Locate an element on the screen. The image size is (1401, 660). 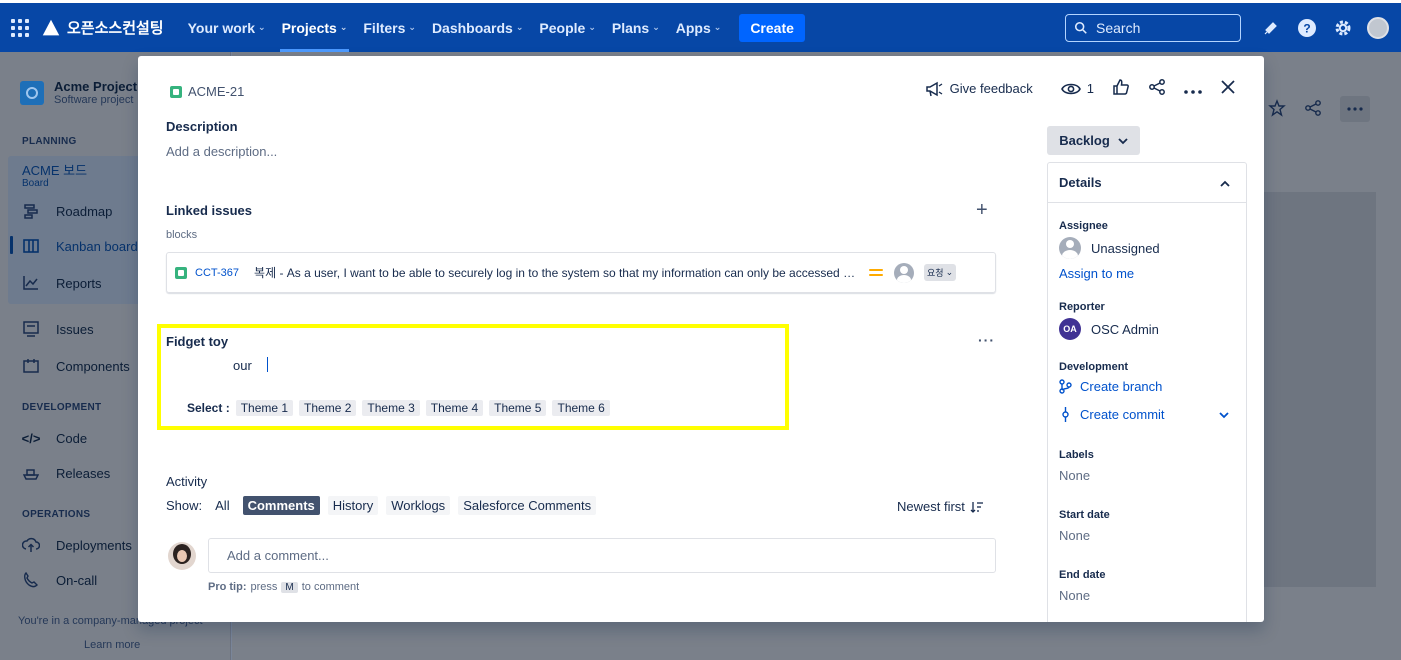
tab-salesforce-comments: Salesforce Comments is located at coordinates (527, 505).